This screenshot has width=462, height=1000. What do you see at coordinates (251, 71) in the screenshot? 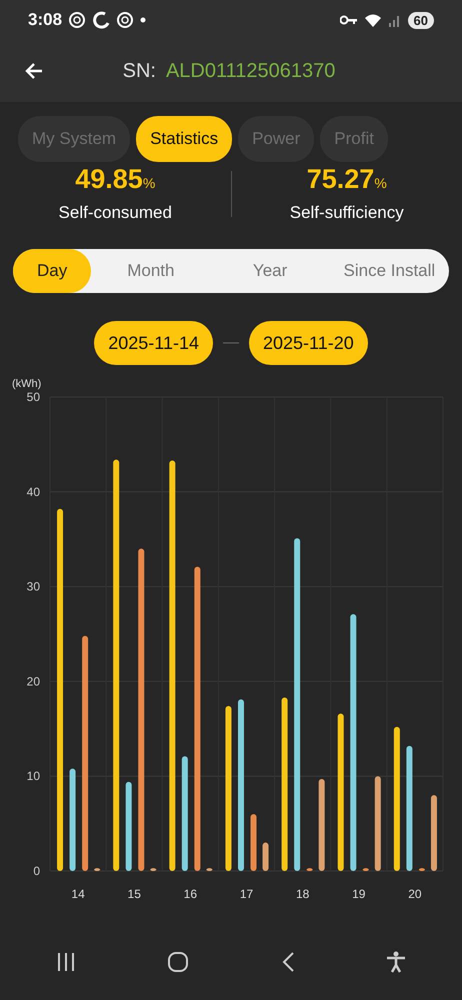
I see `serial-number: ALD011125061370` at bounding box center [251, 71].